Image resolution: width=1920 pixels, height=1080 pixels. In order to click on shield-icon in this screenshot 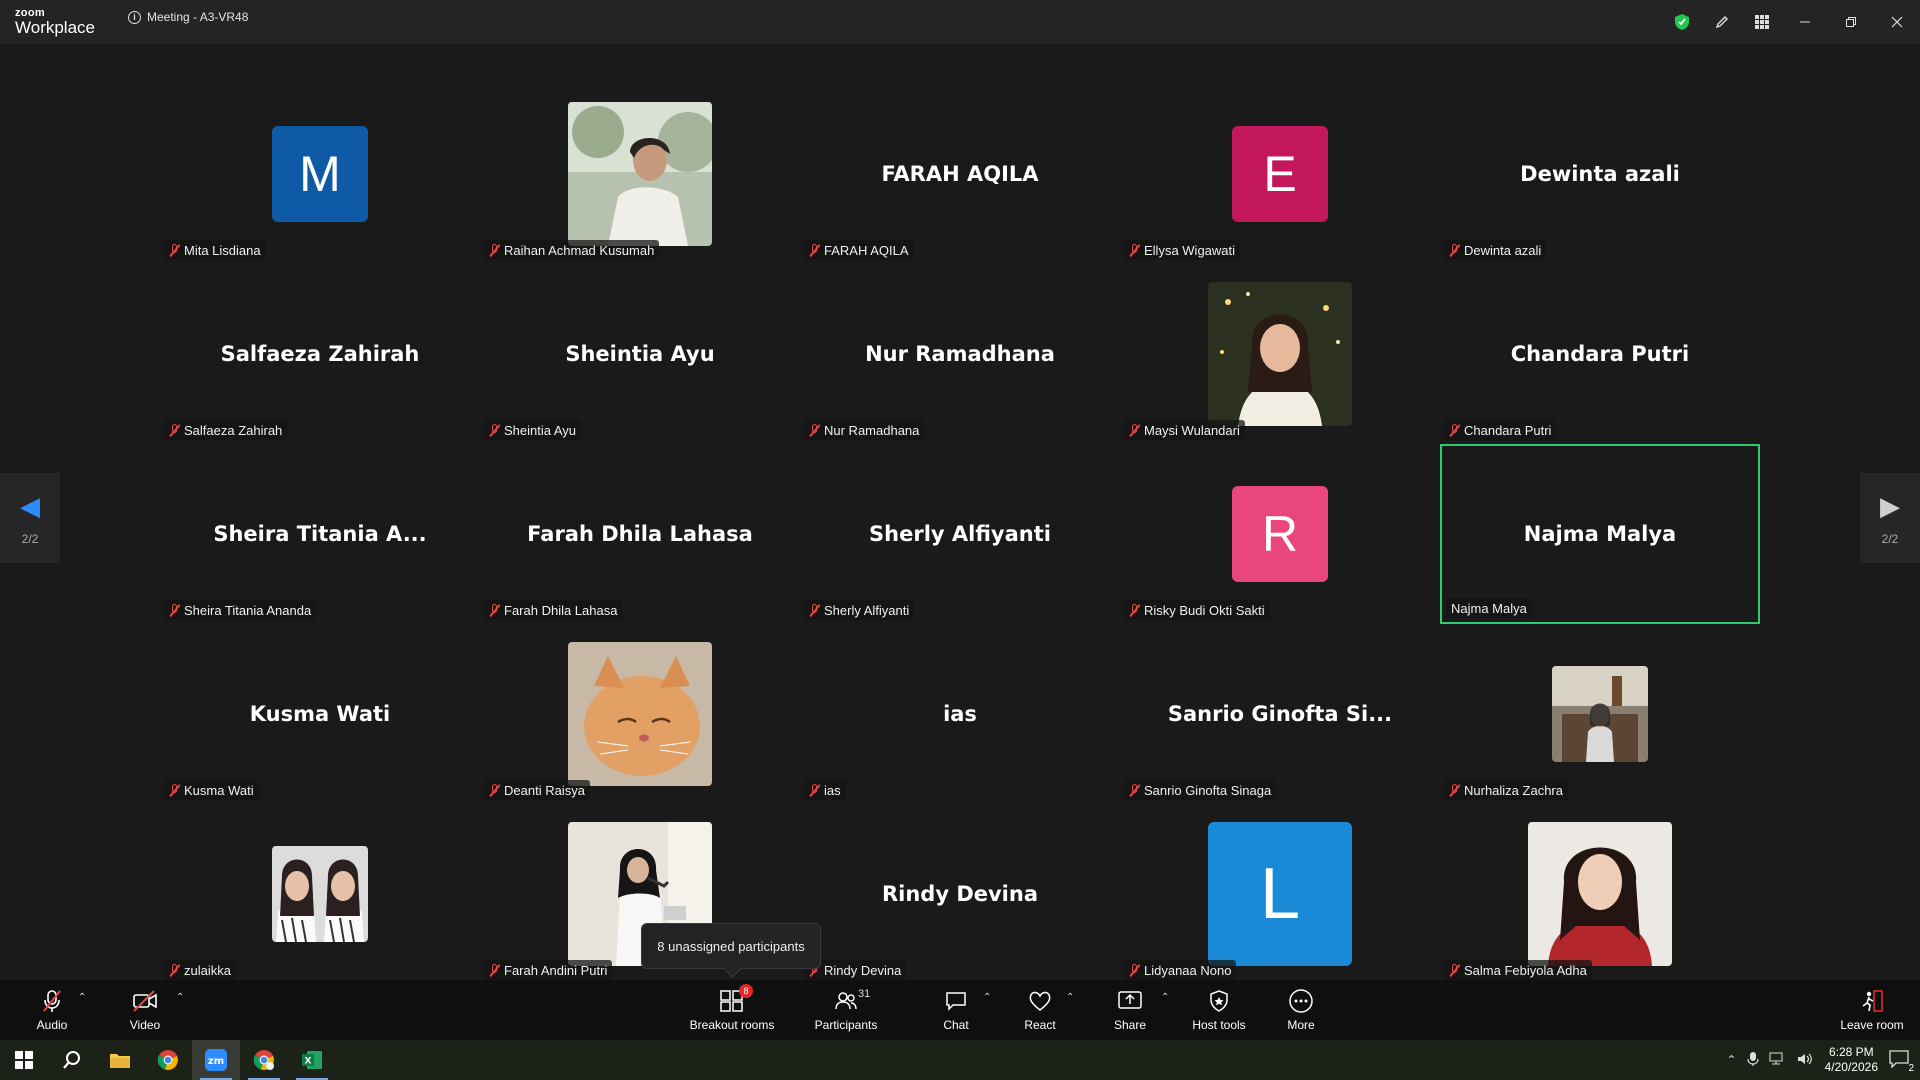, I will do `click(1682, 22)`.